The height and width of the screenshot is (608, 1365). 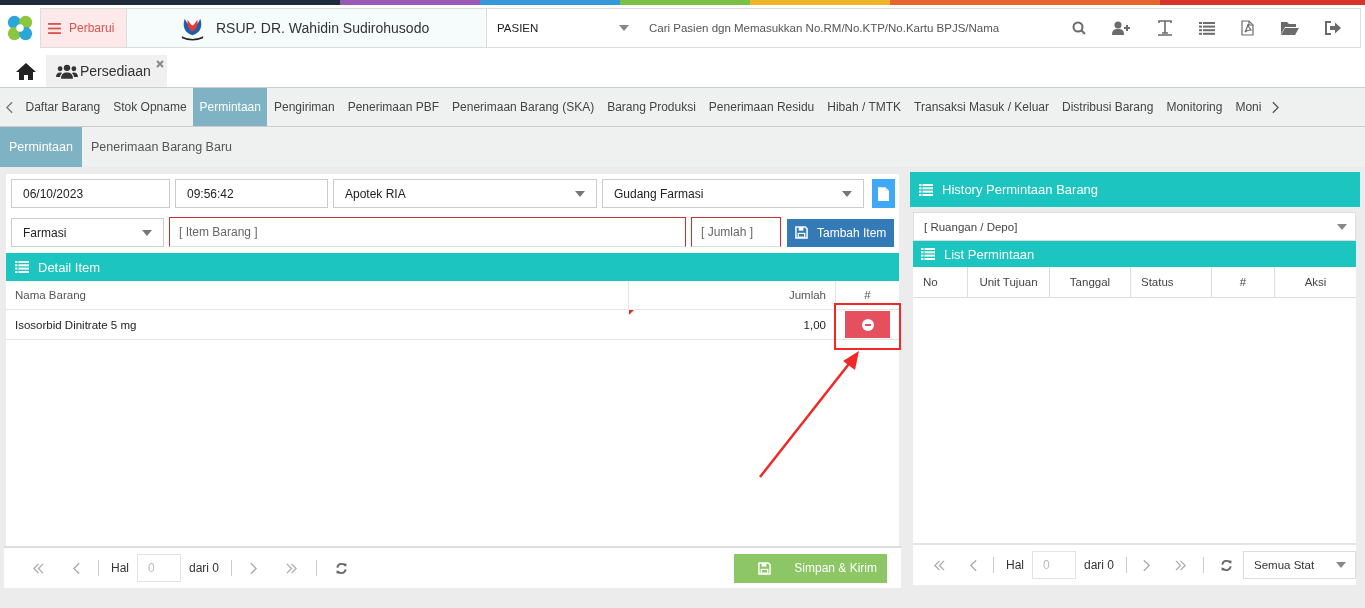 I want to click on scroll-left-icon, so click(x=9, y=107).